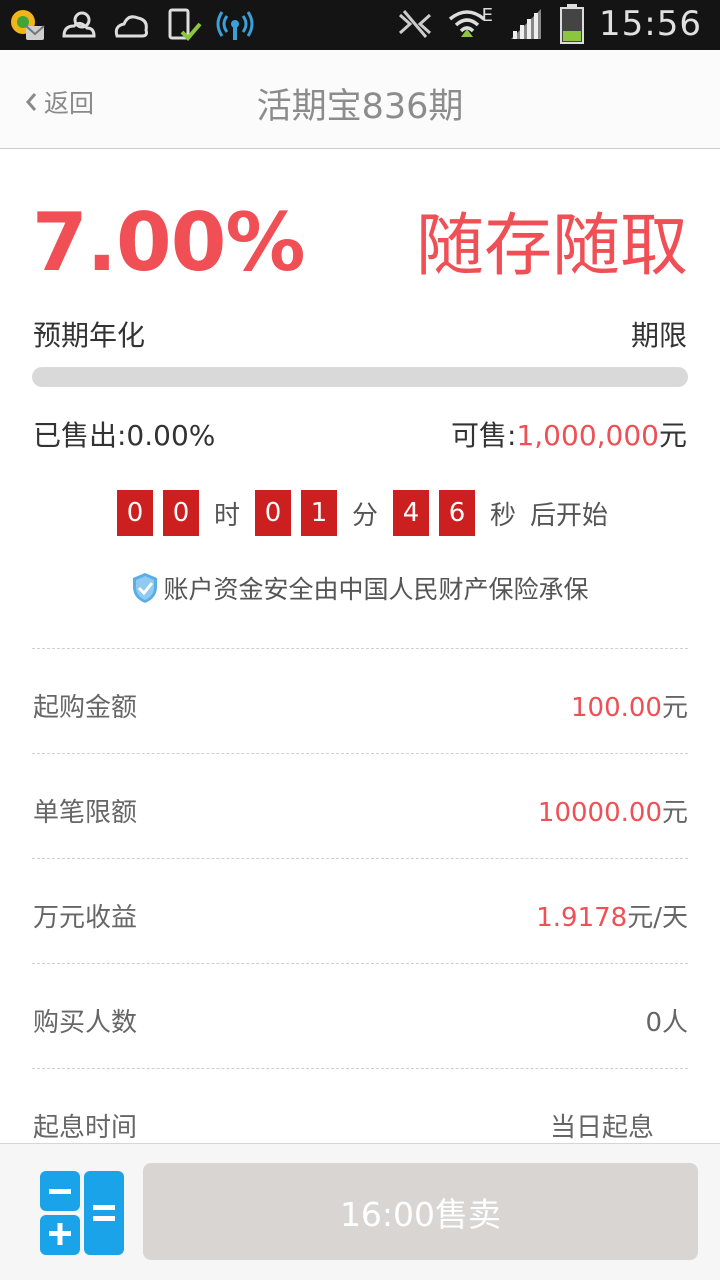  I want to click on signal-broadcast-icon, so click(235, 25).